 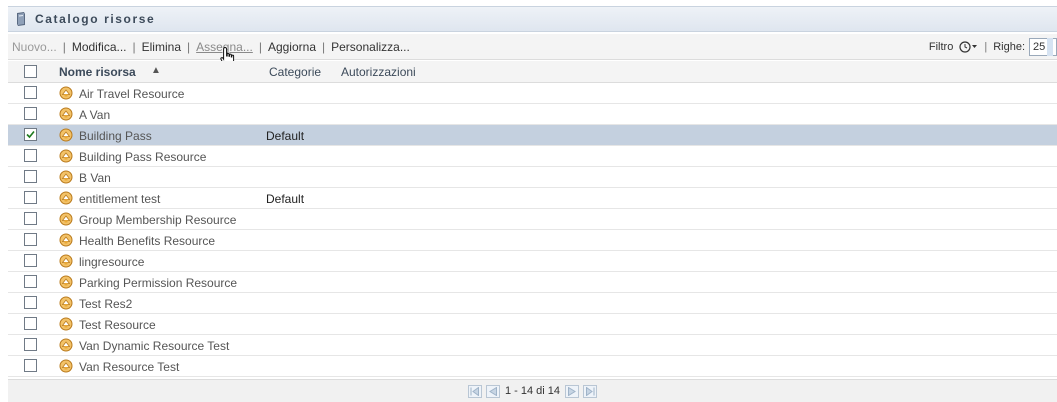 What do you see at coordinates (157, 220) in the screenshot?
I see `resource-name-link: Group Membership Resource` at bounding box center [157, 220].